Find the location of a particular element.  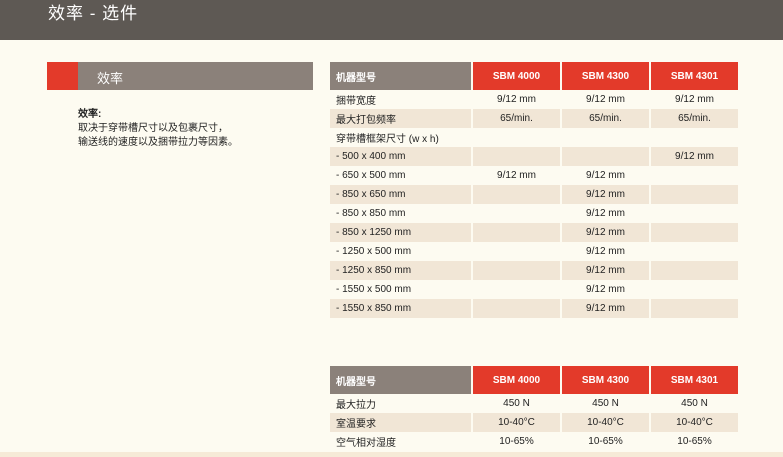

row-label: - 500 x 400 mm is located at coordinates (400, 156).